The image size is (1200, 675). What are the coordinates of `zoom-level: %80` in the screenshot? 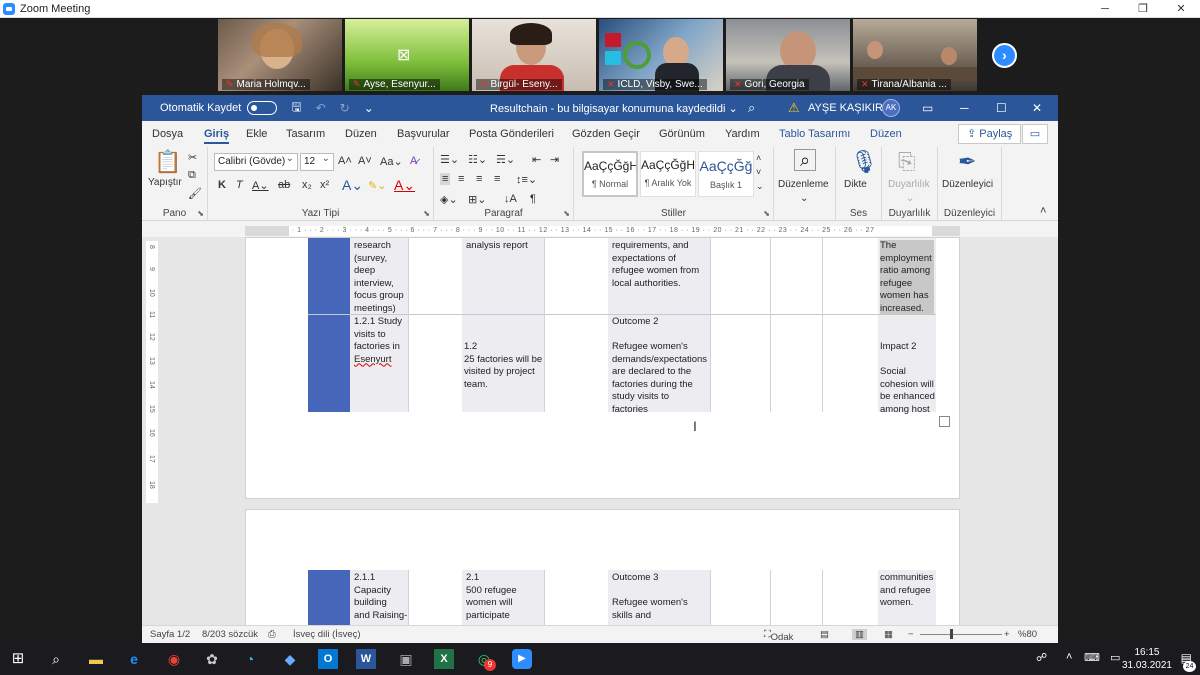 It's located at (1027, 634).